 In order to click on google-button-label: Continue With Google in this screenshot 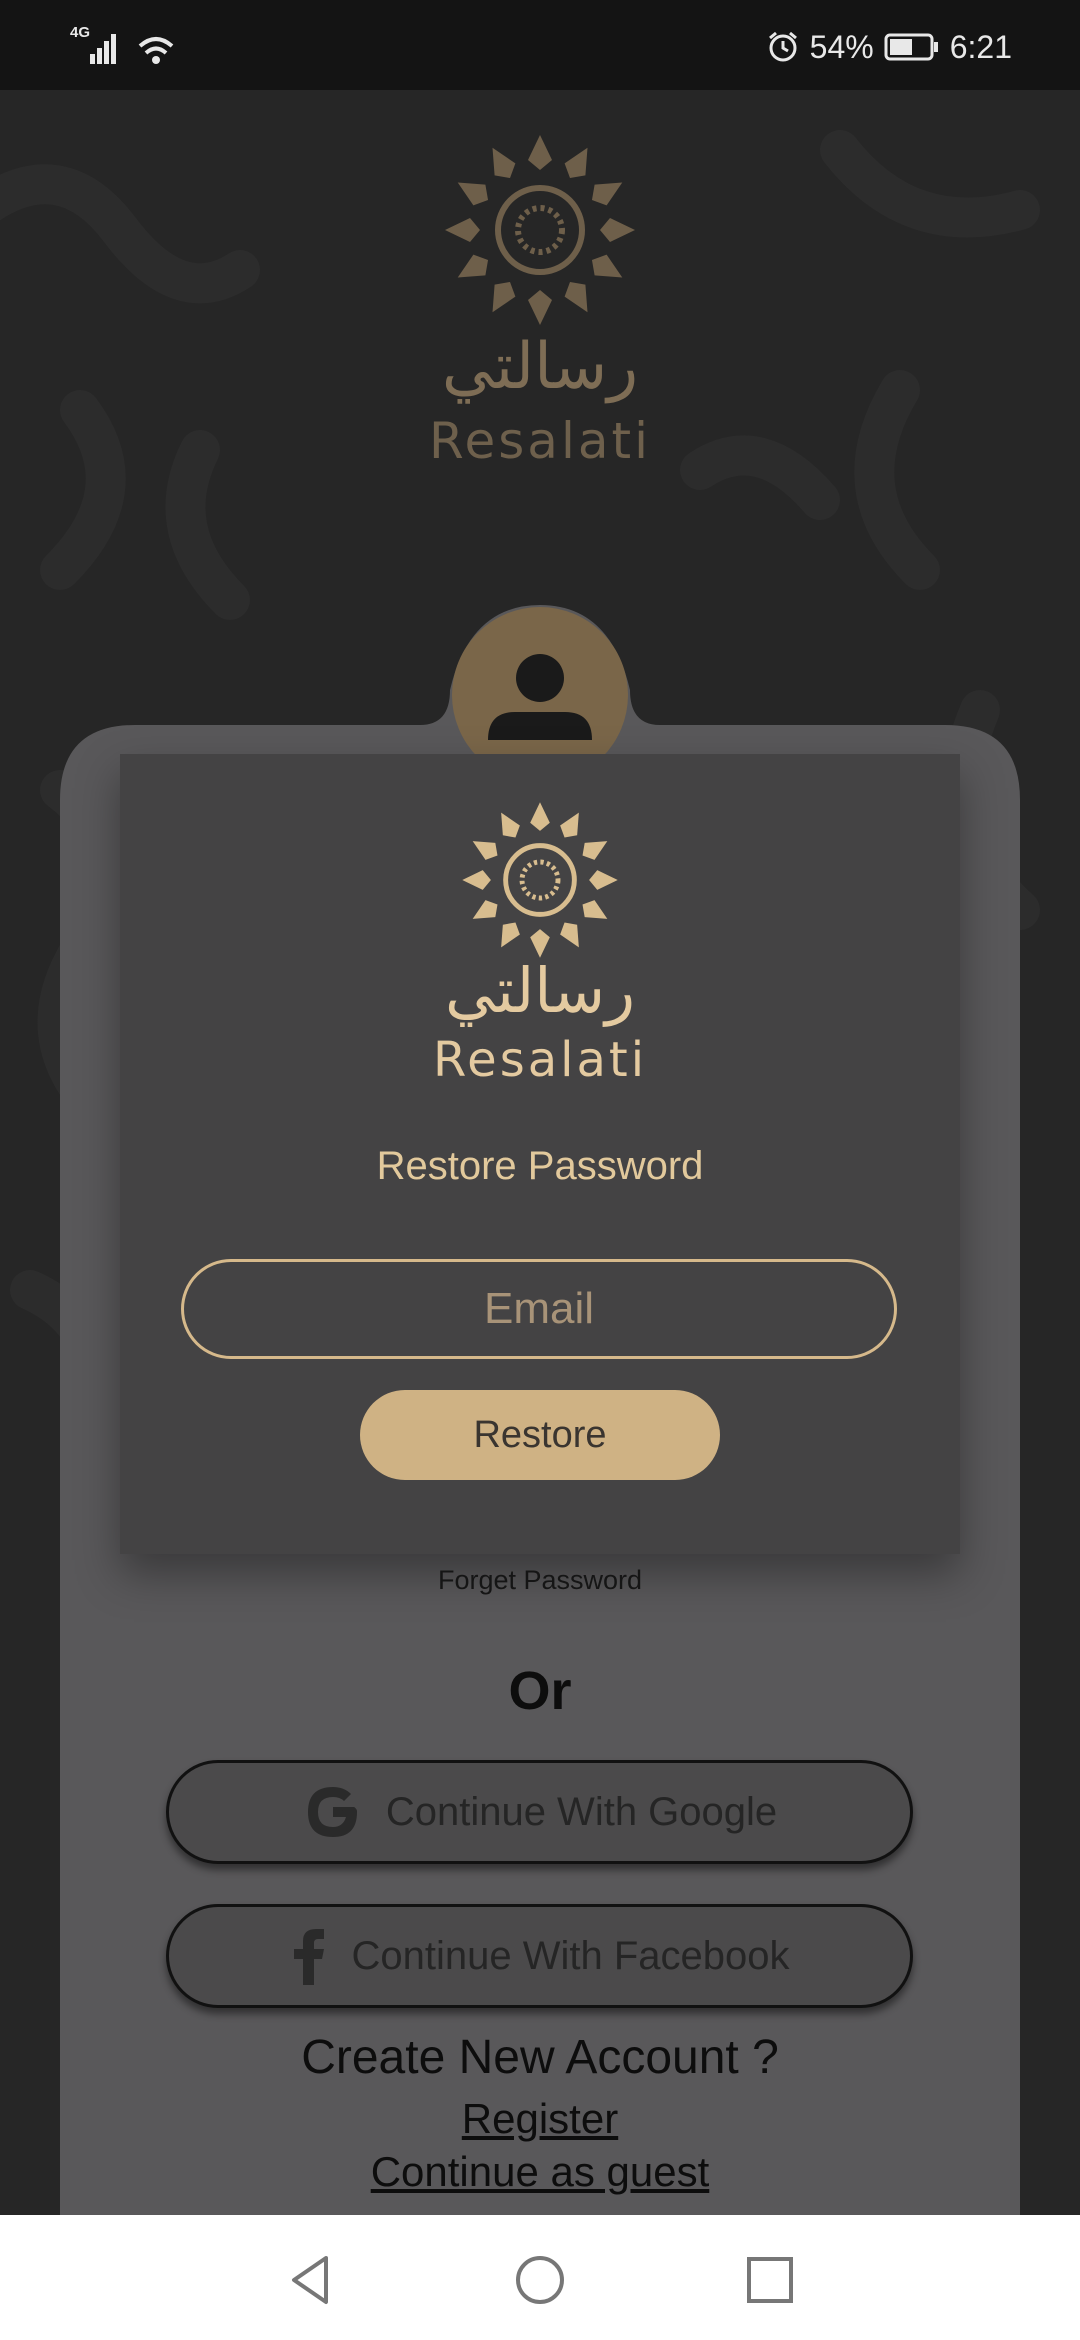, I will do `click(581, 1811)`.